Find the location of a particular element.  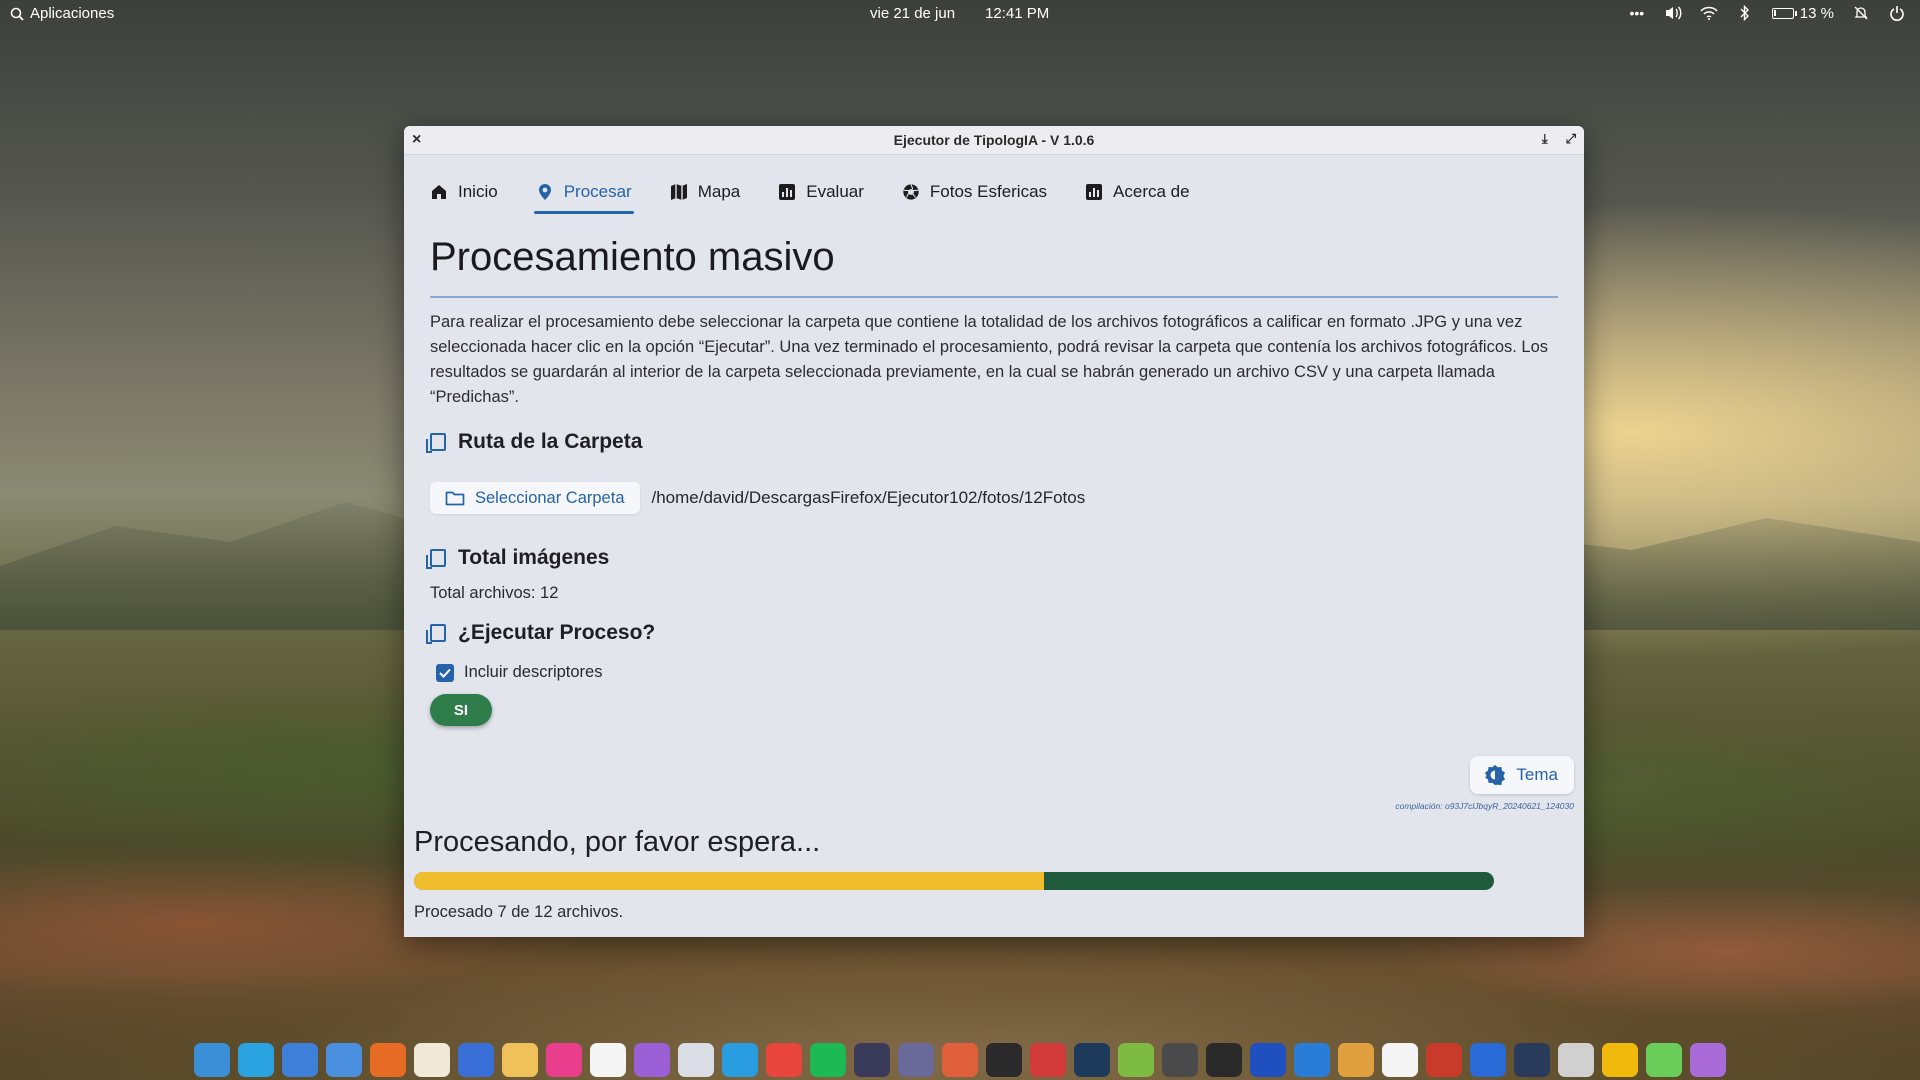

dock-chrome-icon is located at coordinates (784, 1060).